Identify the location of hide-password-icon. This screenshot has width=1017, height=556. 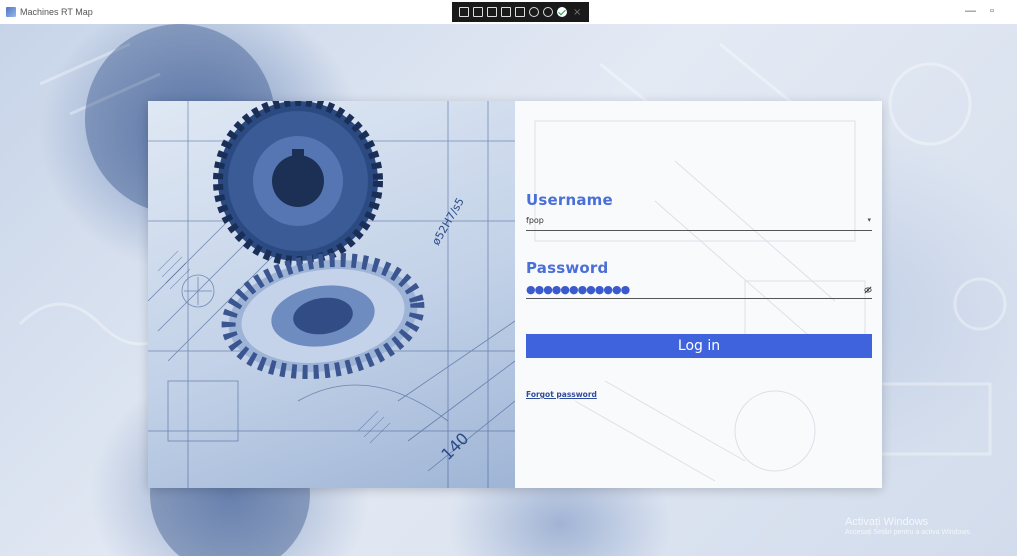
(868, 290).